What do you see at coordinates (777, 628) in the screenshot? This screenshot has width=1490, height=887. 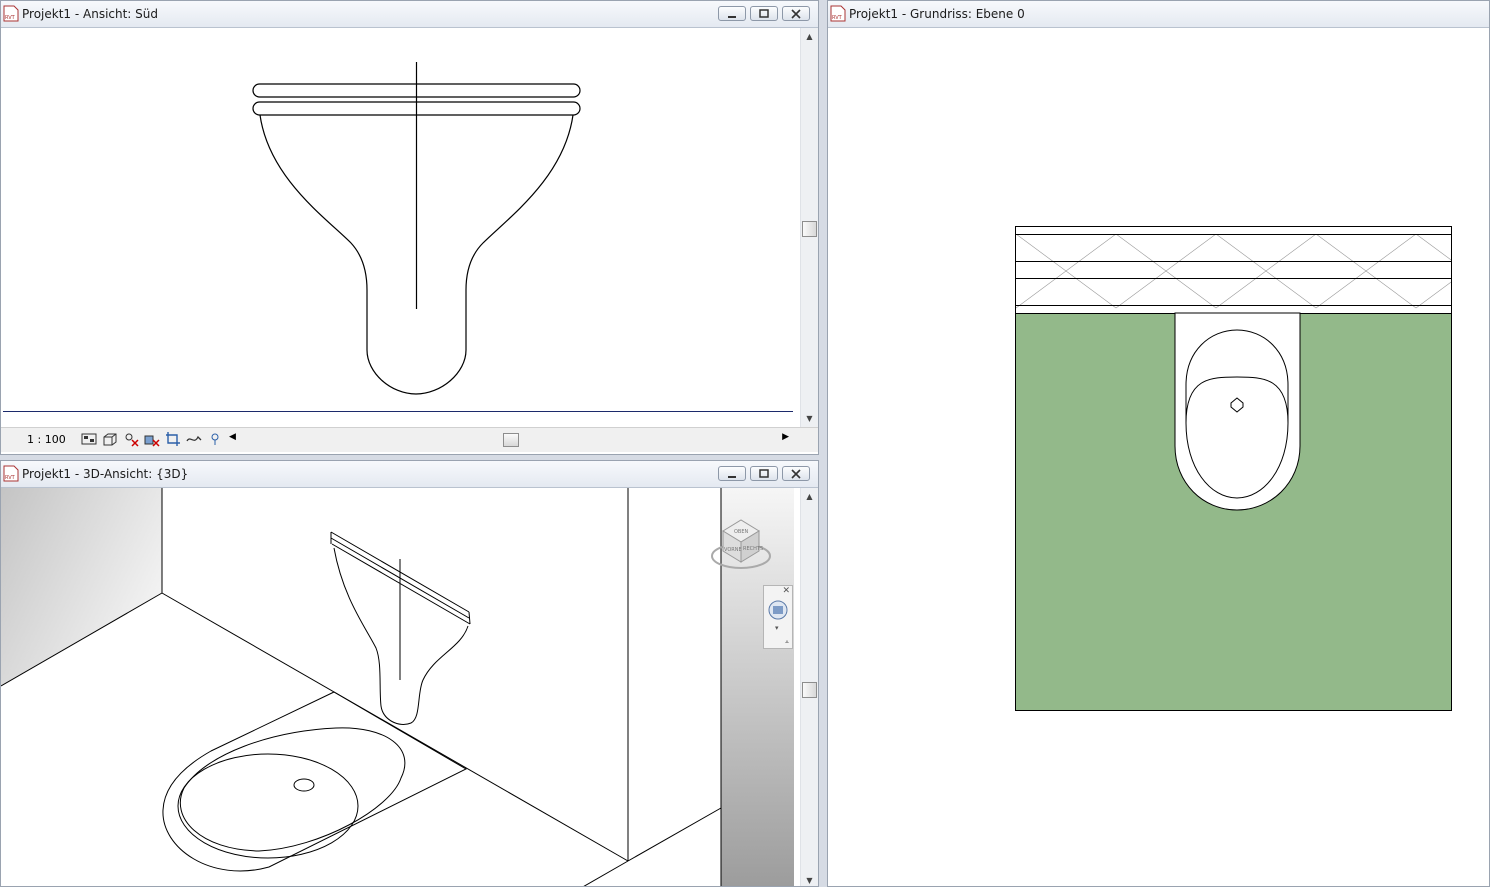 I see `nav-dropdown-icon: ▾` at bounding box center [777, 628].